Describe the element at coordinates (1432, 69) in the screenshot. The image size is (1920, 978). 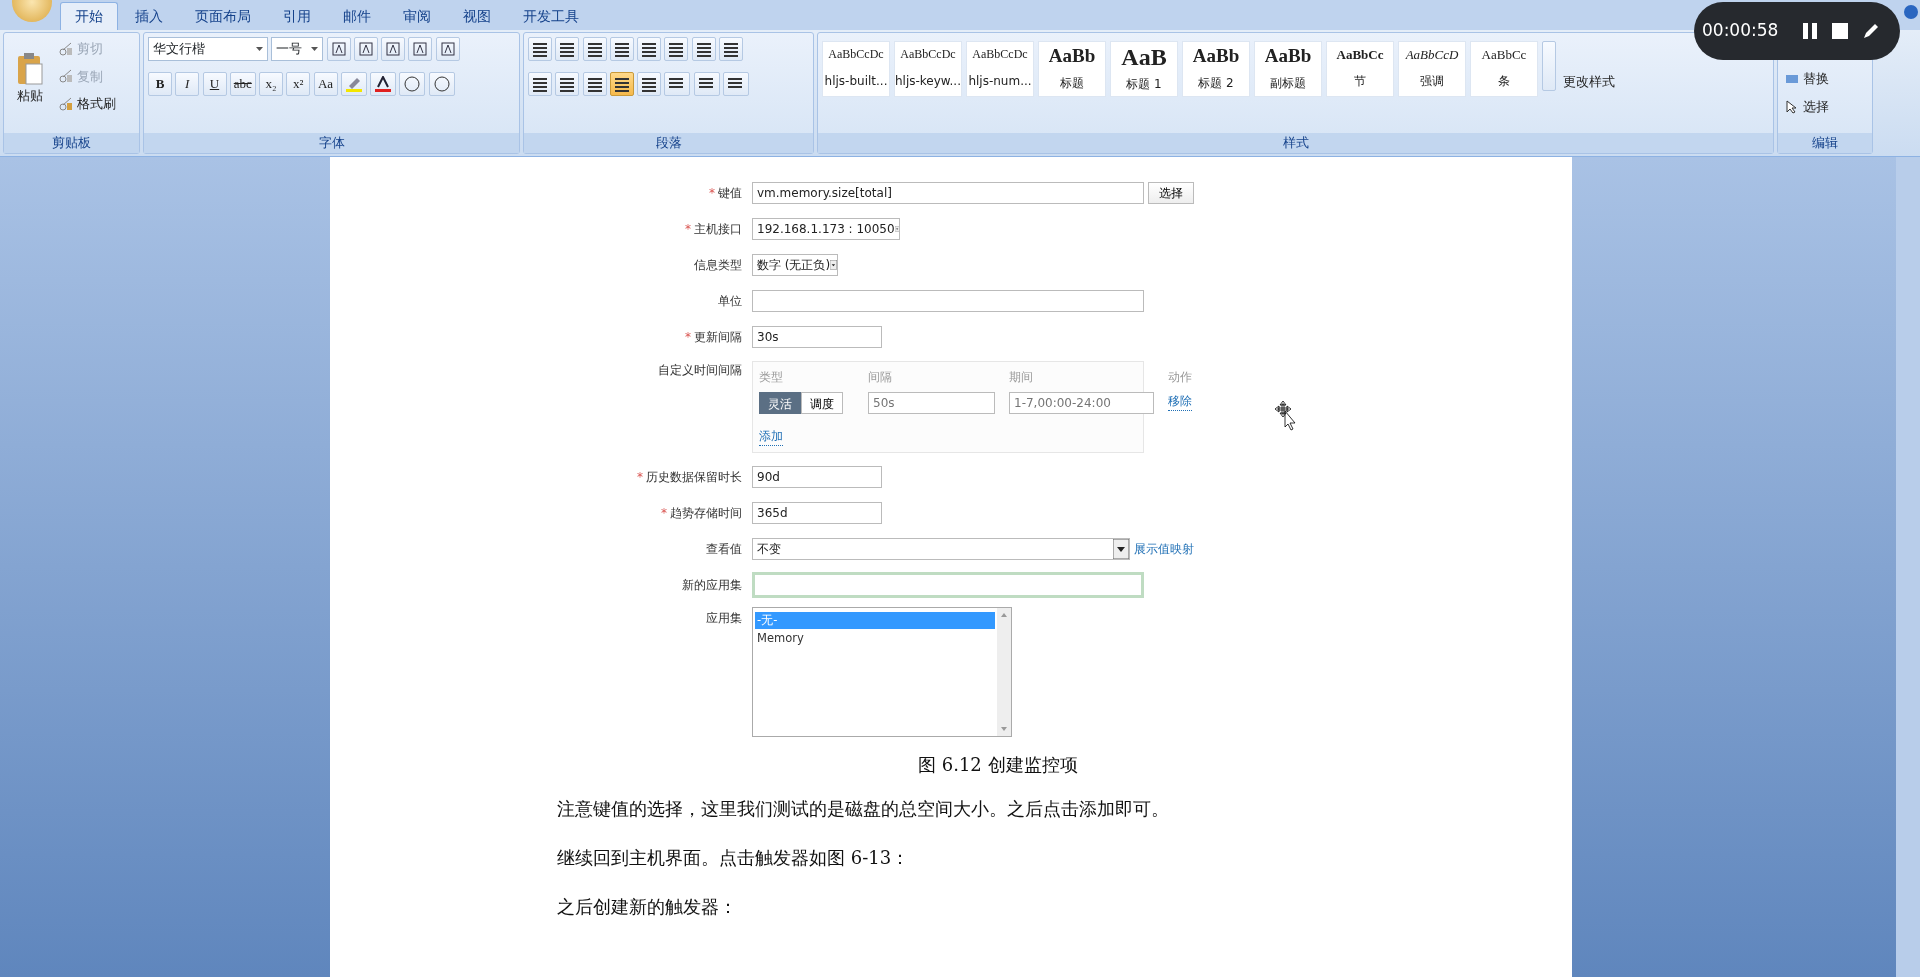
I see `style-gallery-item: AaBbCcD 强调` at that location.